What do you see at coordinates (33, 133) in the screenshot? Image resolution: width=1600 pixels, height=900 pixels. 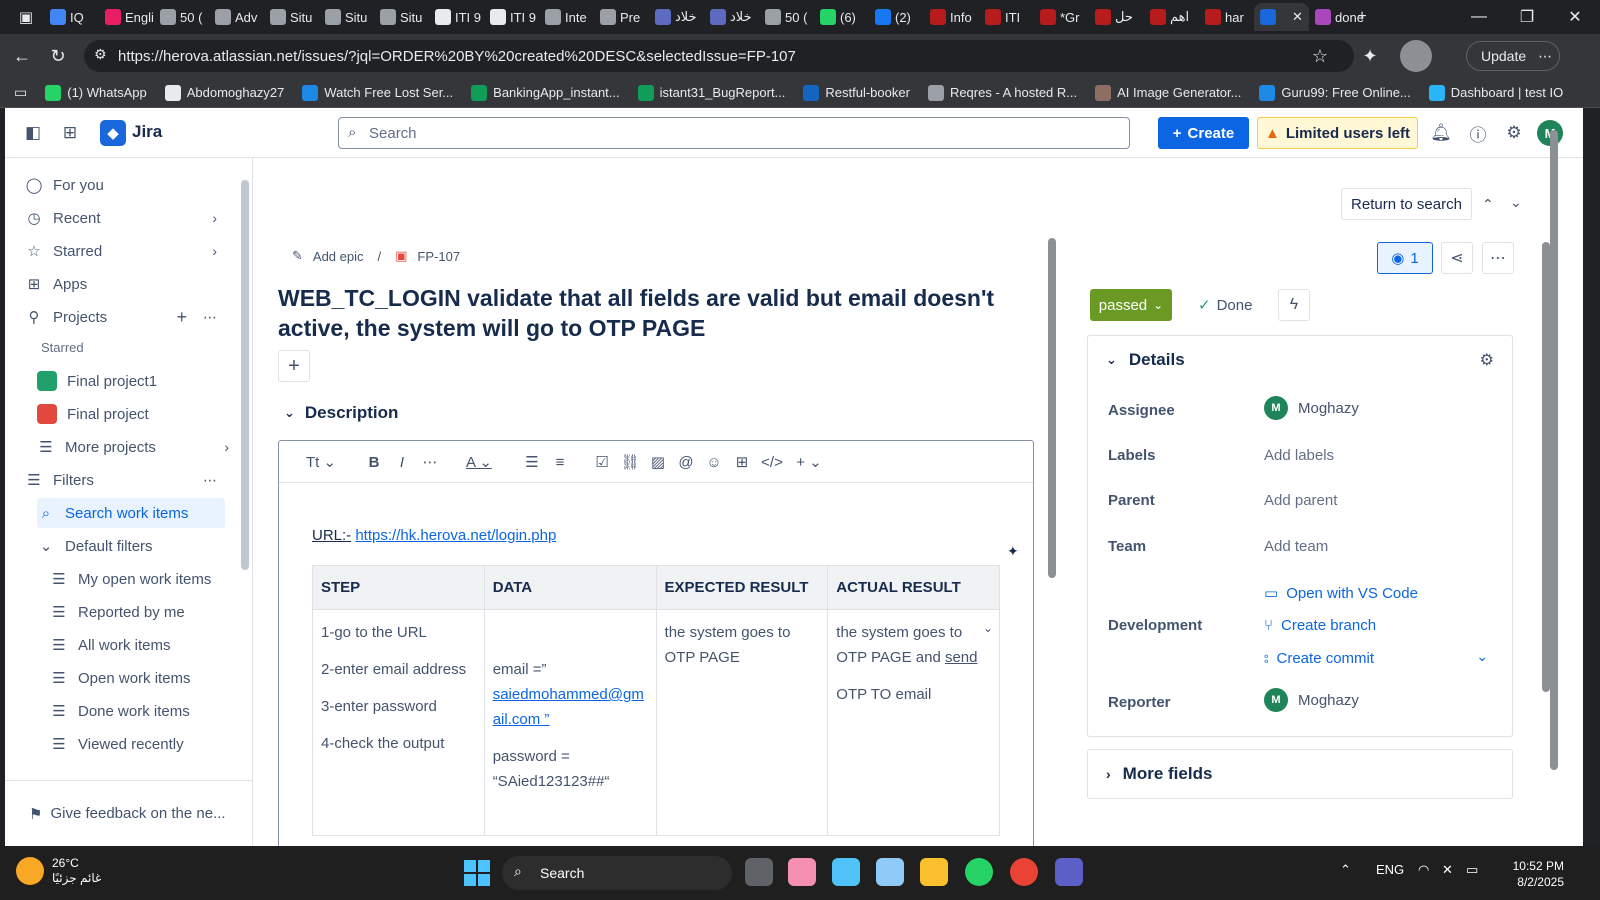 I see `sidebar-toggle-icon: ◧` at bounding box center [33, 133].